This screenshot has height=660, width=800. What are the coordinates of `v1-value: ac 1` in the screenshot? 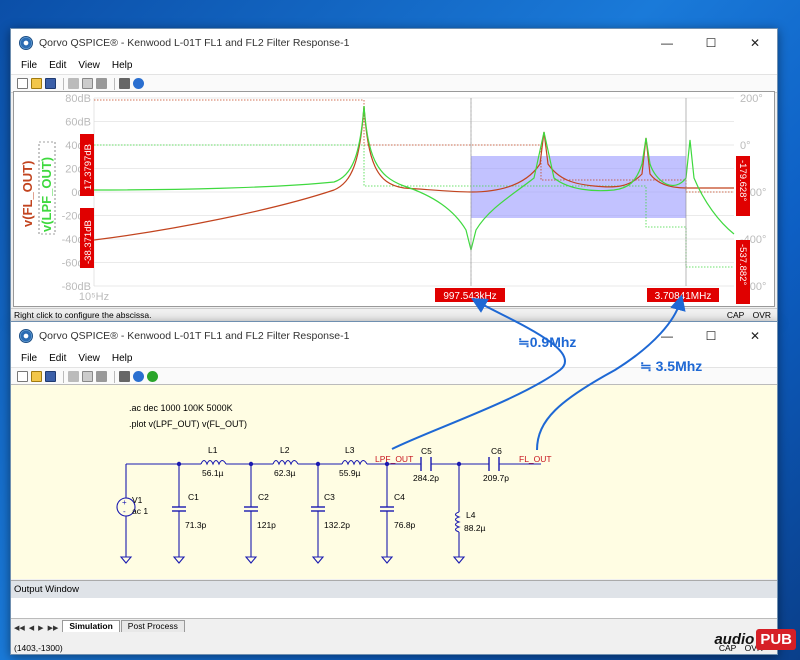 It's located at (140, 511).